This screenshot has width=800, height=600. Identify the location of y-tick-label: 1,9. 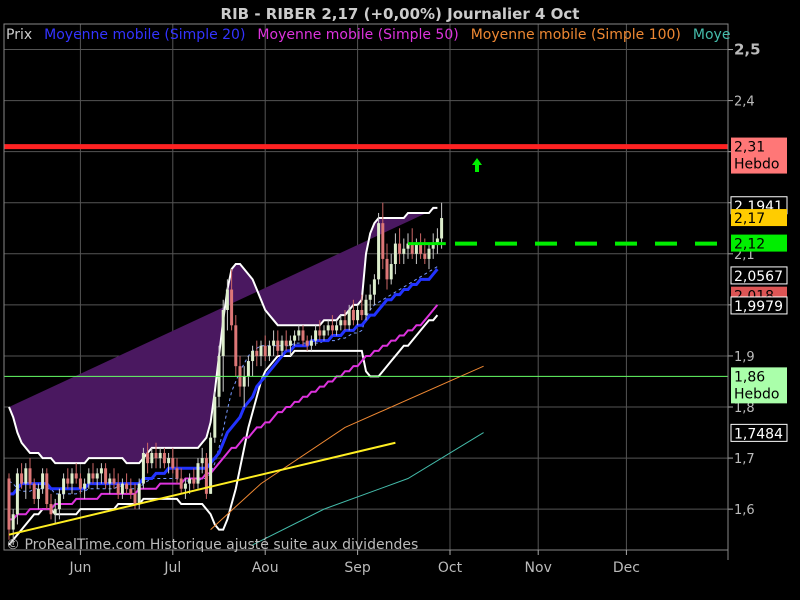
(744, 357).